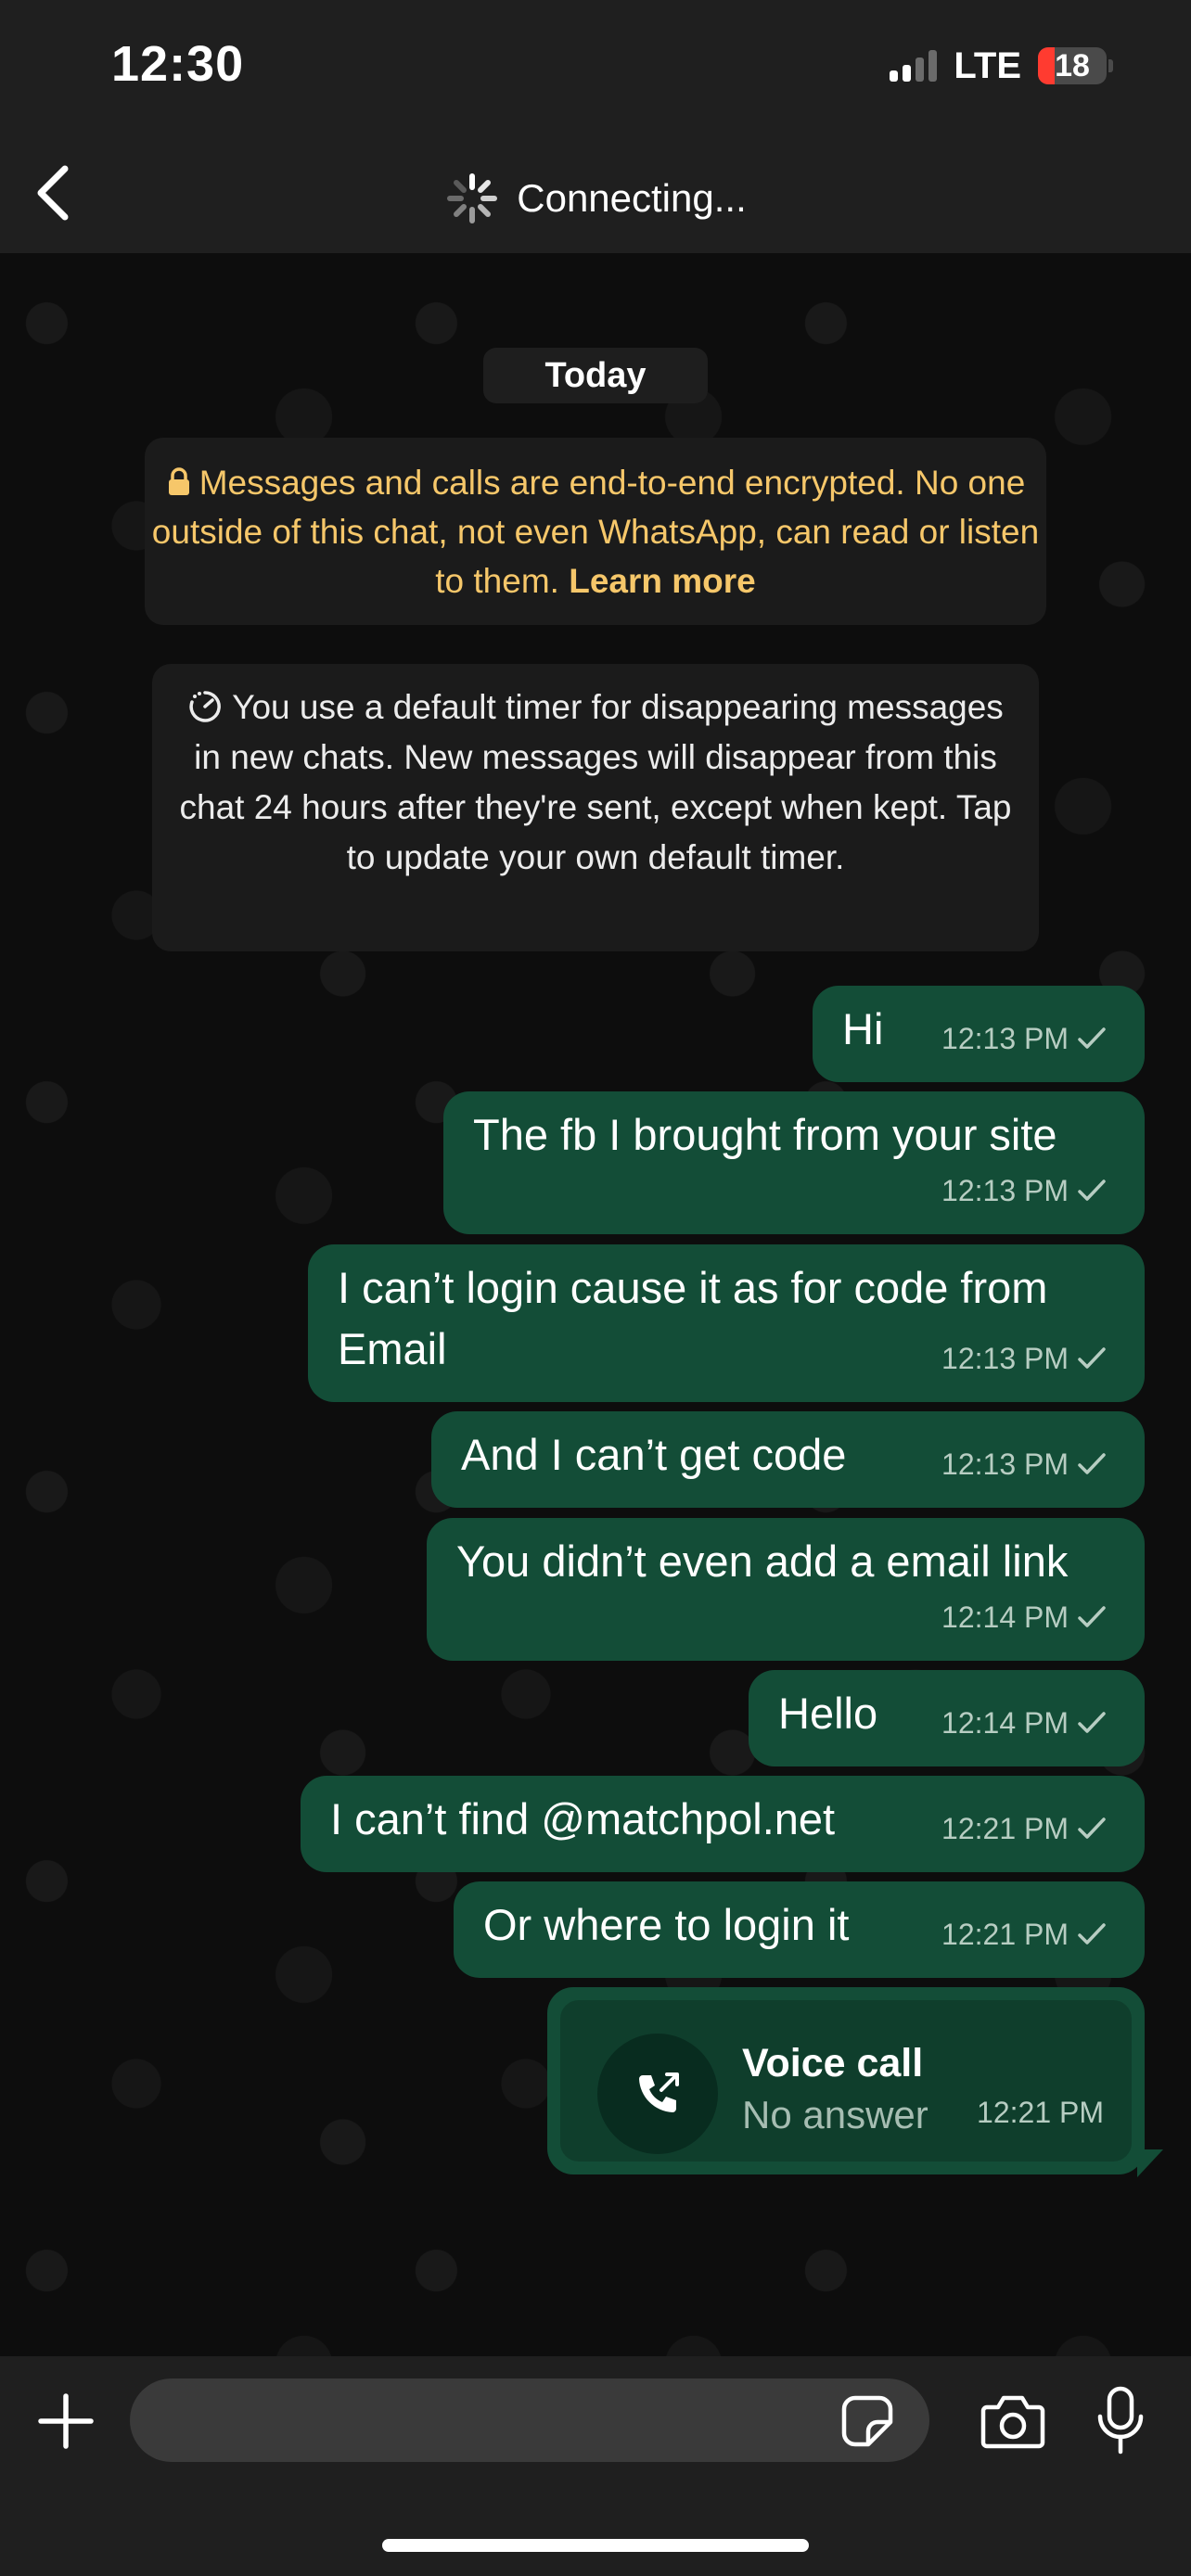 The image size is (1191, 2576). What do you see at coordinates (472, 198) in the screenshot?
I see `spinner-icon` at bounding box center [472, 198].